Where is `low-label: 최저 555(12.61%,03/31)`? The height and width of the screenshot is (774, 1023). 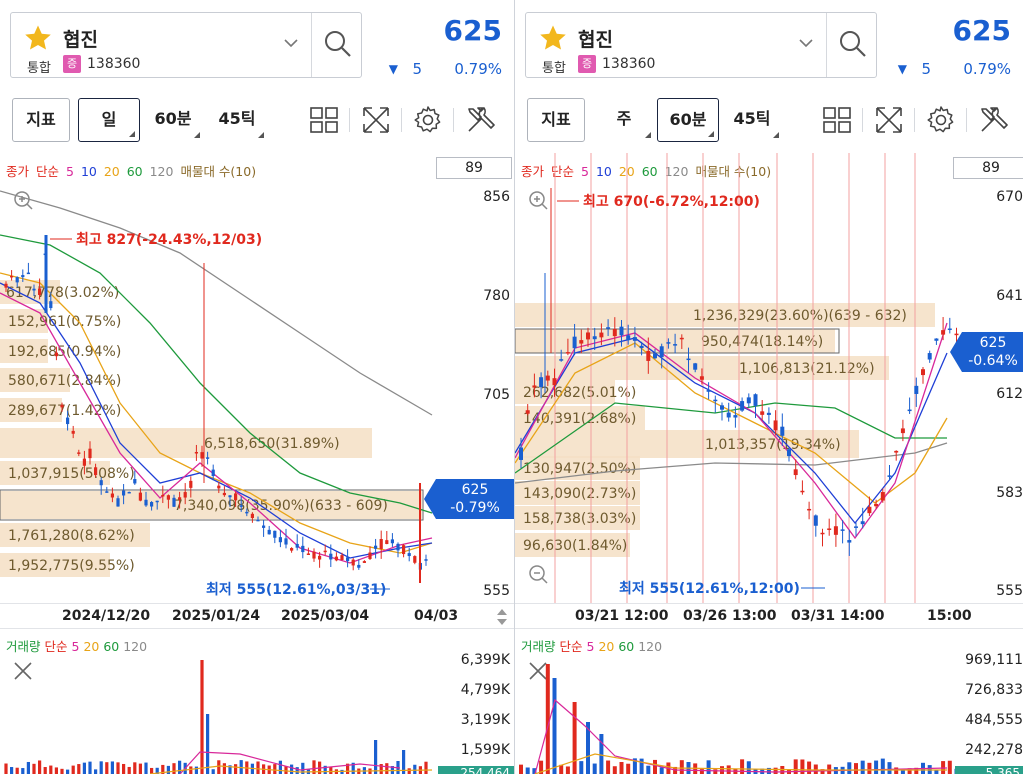
low-label: 최저 555(12.61%,03/31) is located at coordinates (296, 590).